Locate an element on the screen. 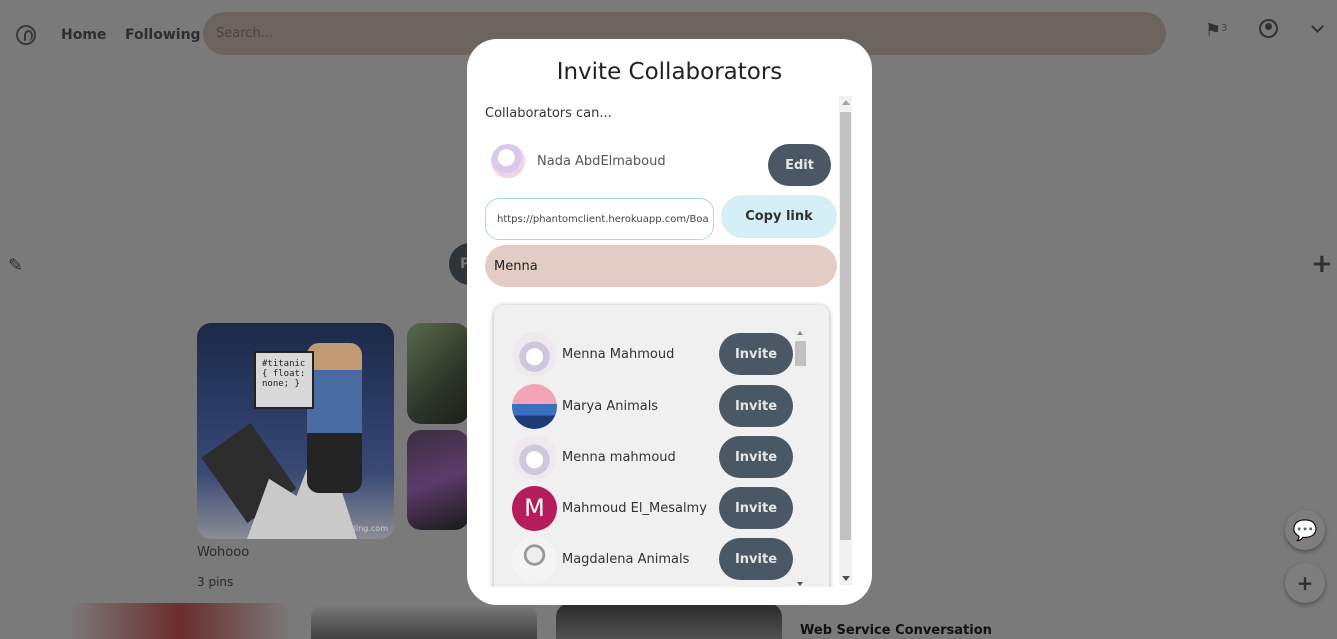 Image resolution: width=1337 pixels, height=639 pixels. list-item: Magdalena Animals Invite is located at coordinates (654, 559).